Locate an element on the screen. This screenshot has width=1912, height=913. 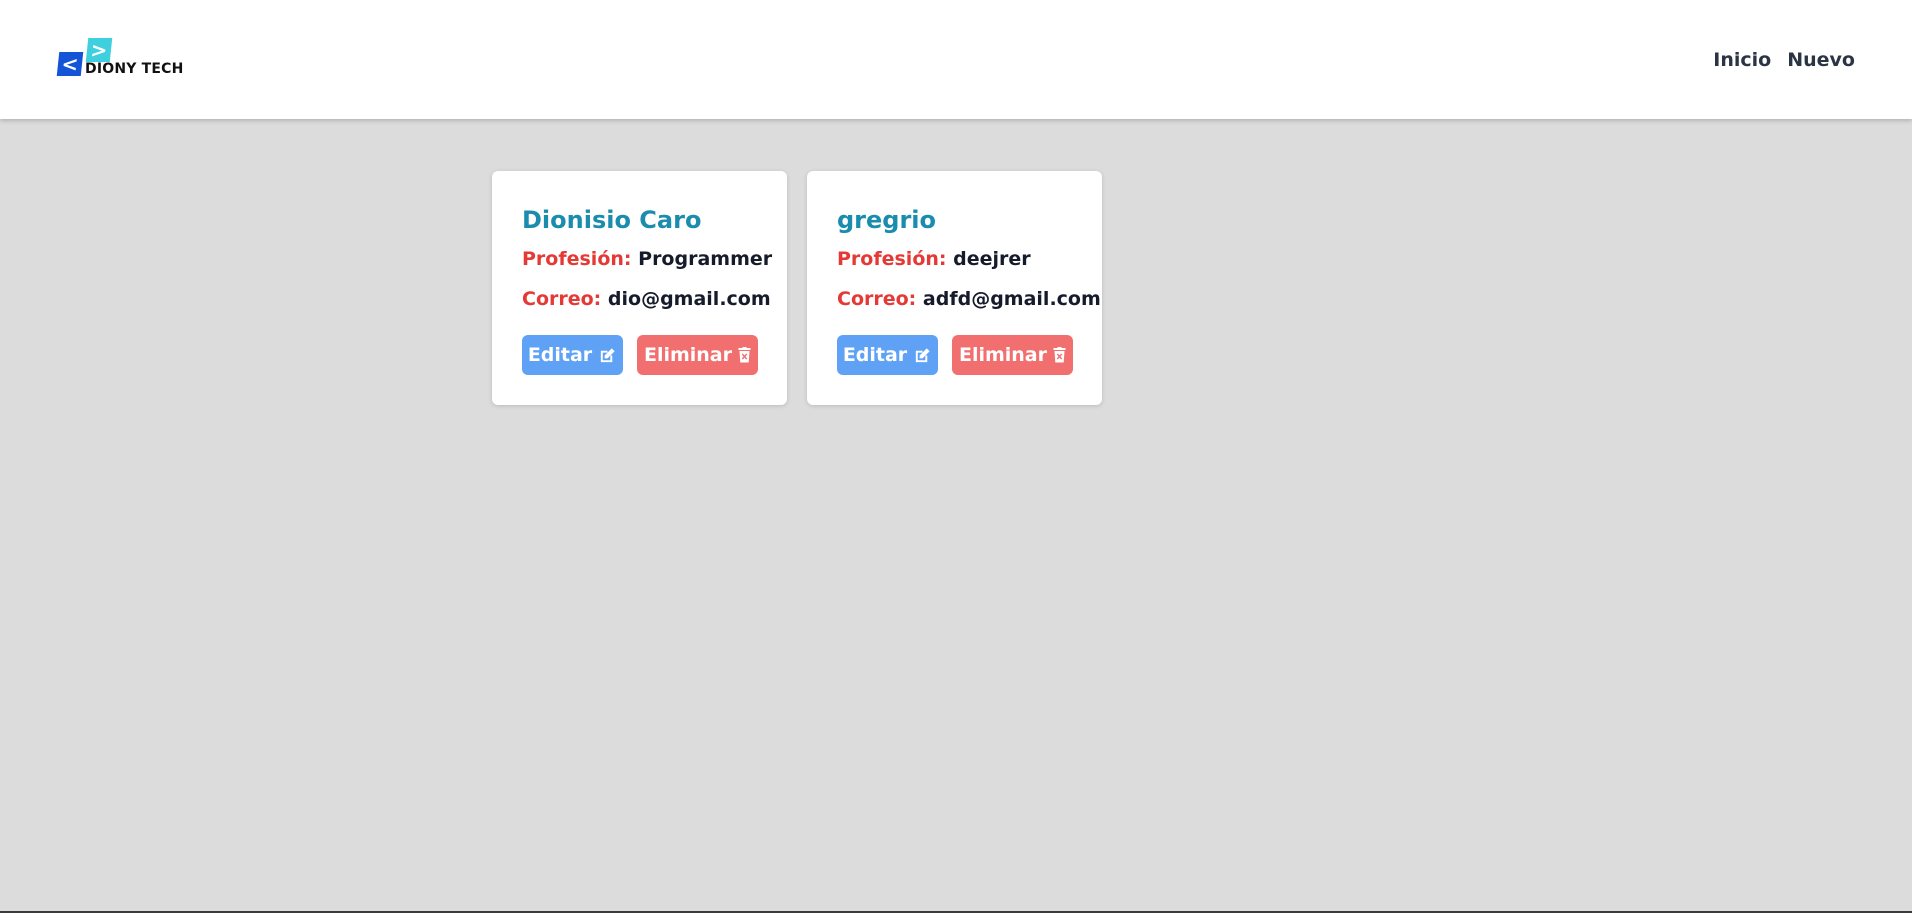
profession-row: Profesión: deejrer is located at coordinates (934, 259).